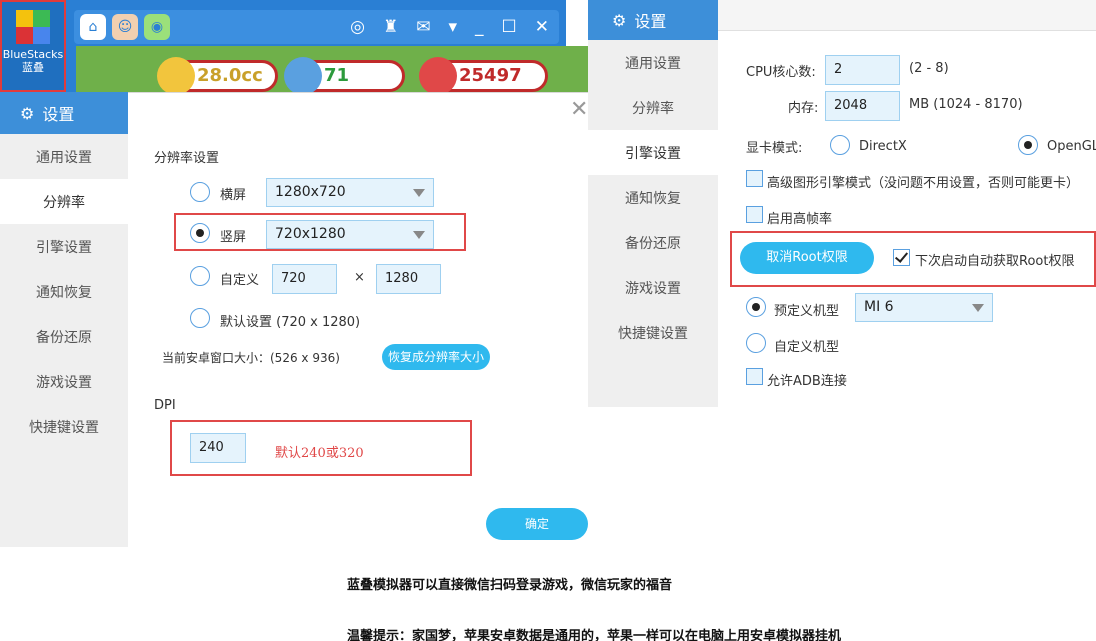 The width and height of the screenshot is (1096, 641). I want to click on directx-label: DirectX, so click(883, 146).